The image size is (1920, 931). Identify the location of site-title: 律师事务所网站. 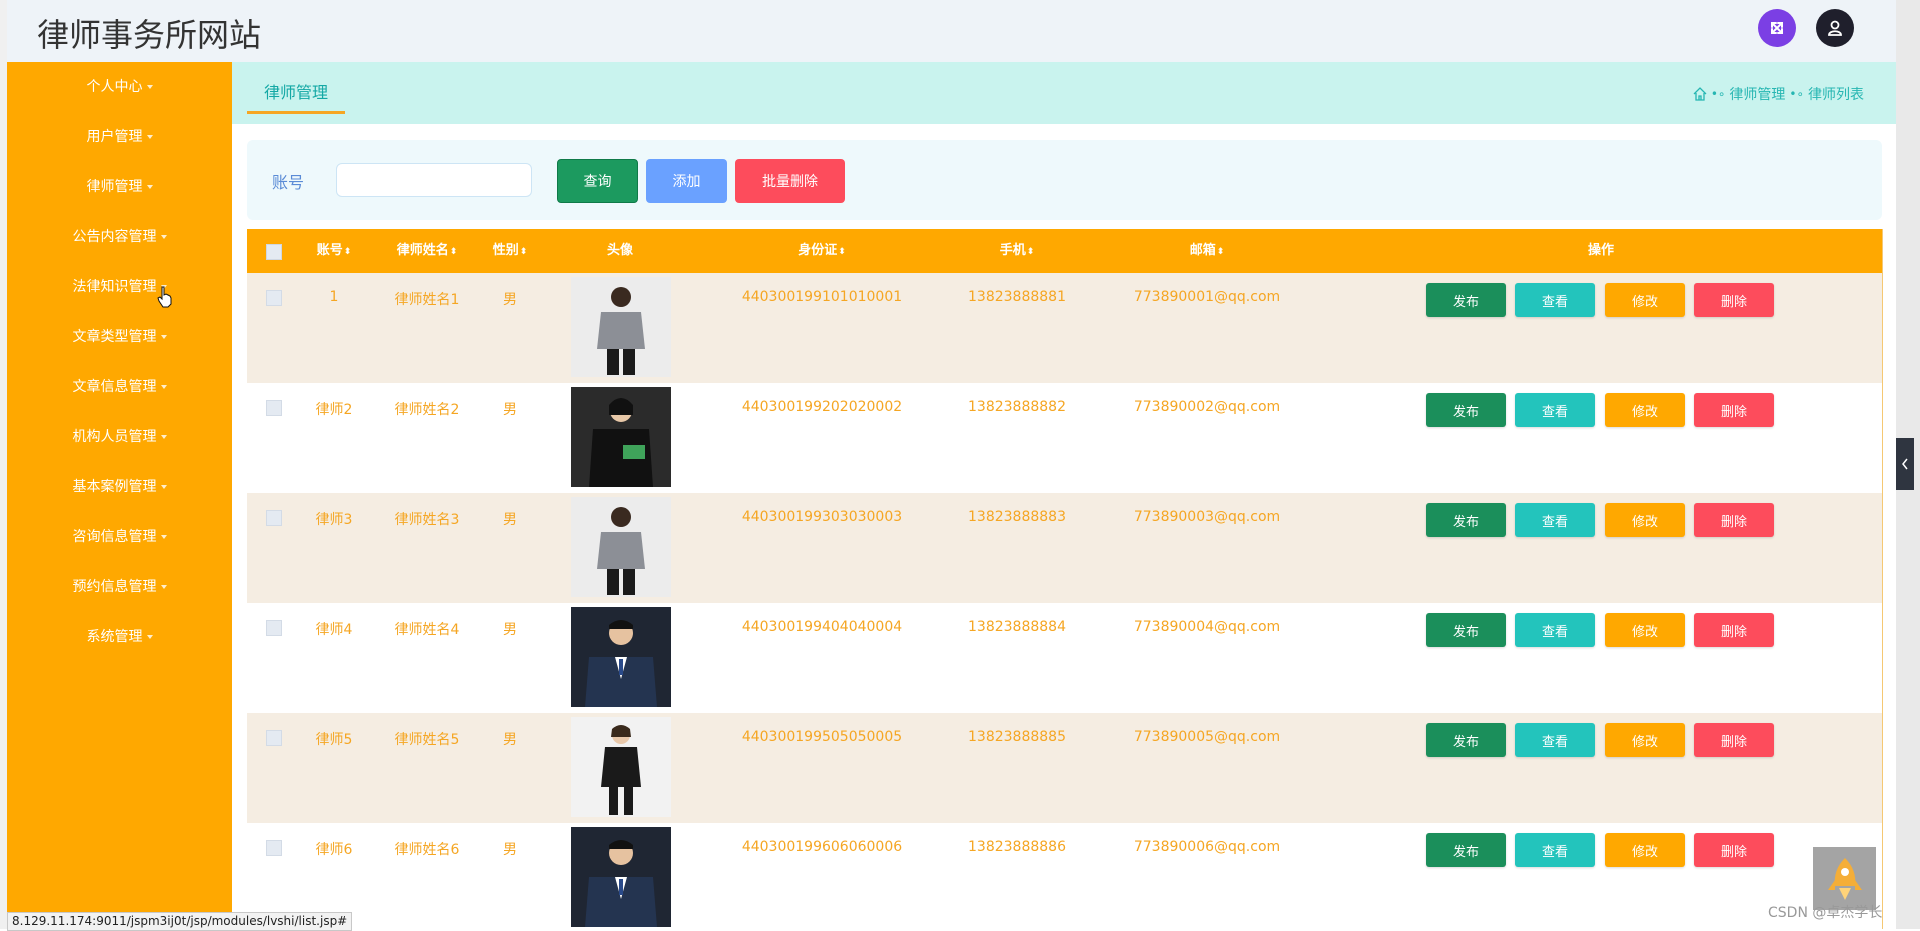
(149, 35).